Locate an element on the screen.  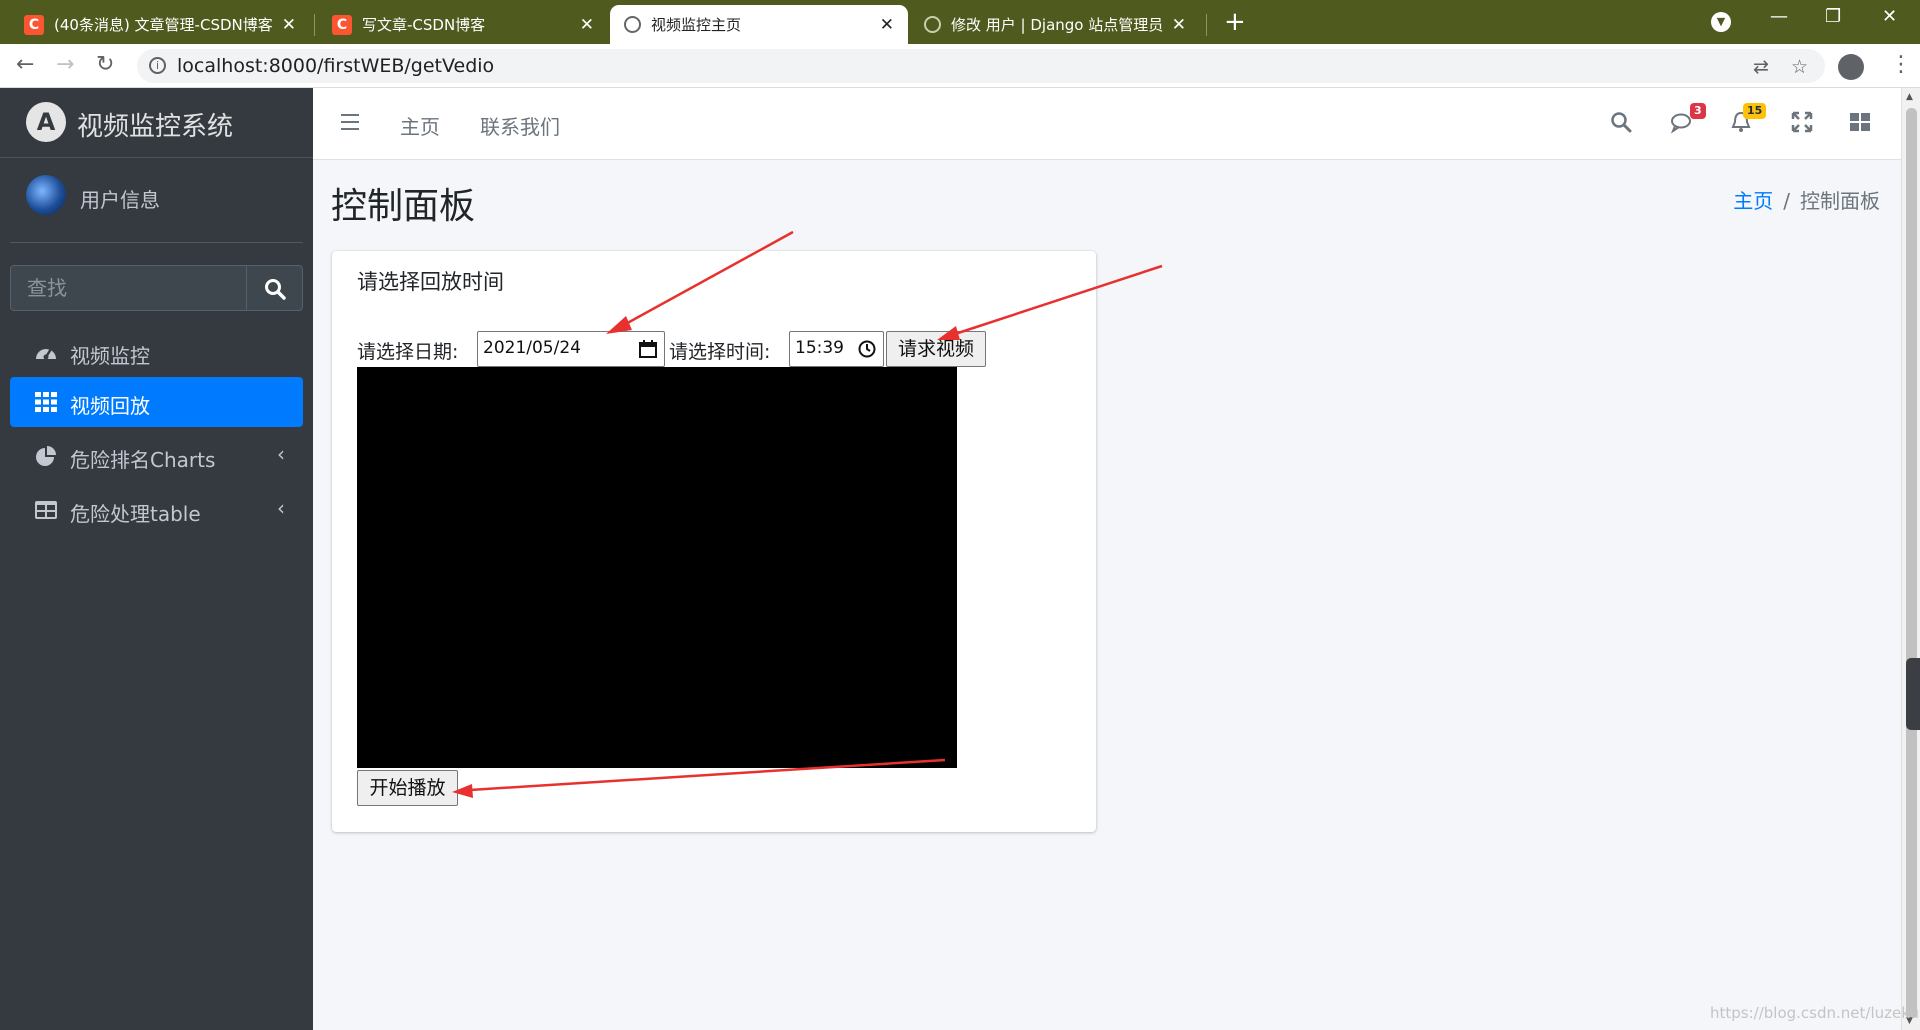
browser-tab-csdn-articles: C (40条消息) 文章管理-CSDN博客 ✕ is located at coordinates (160, 24).